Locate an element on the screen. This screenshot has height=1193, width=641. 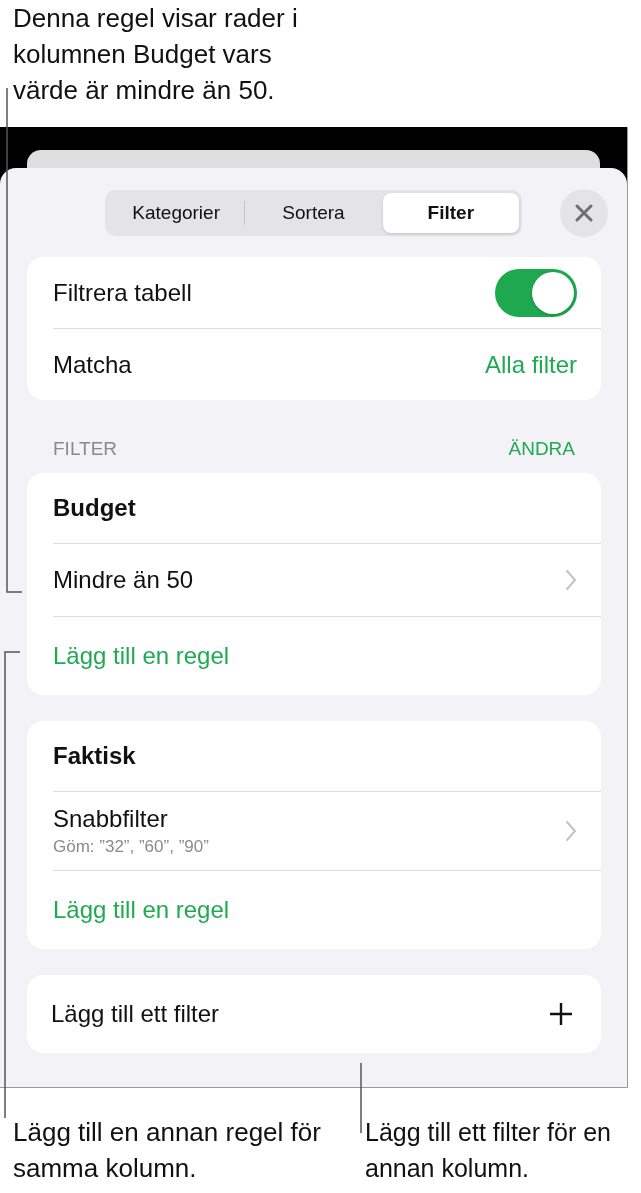
tab: Sortera is located at coordinates (313, 213).